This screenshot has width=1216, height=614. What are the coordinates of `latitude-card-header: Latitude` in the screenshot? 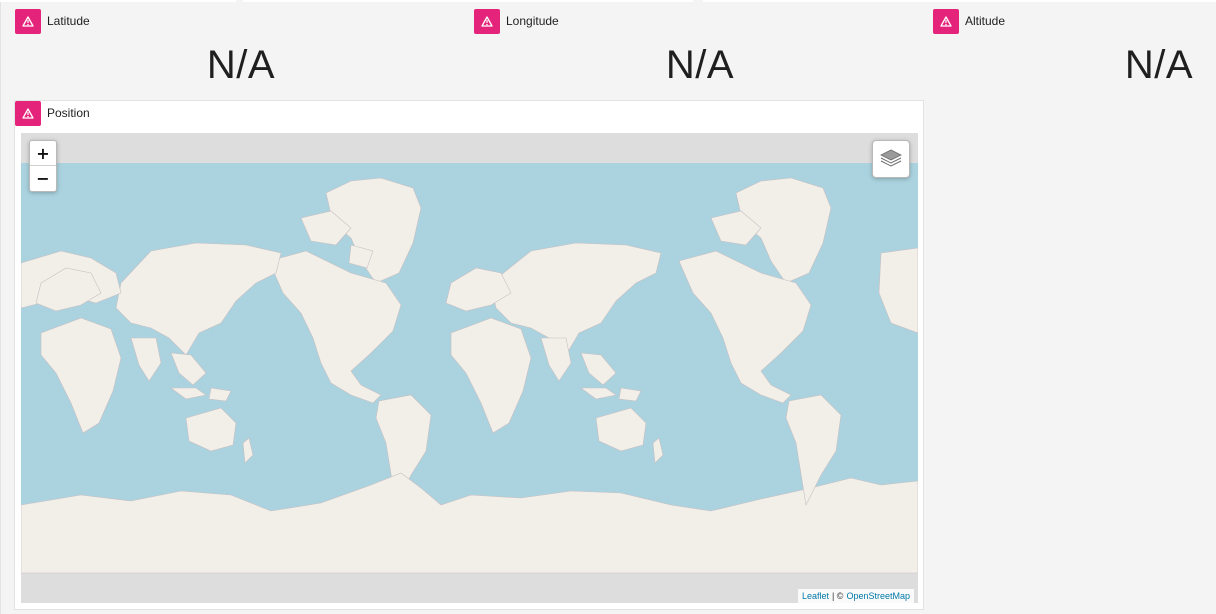 It's located at (52, 21).